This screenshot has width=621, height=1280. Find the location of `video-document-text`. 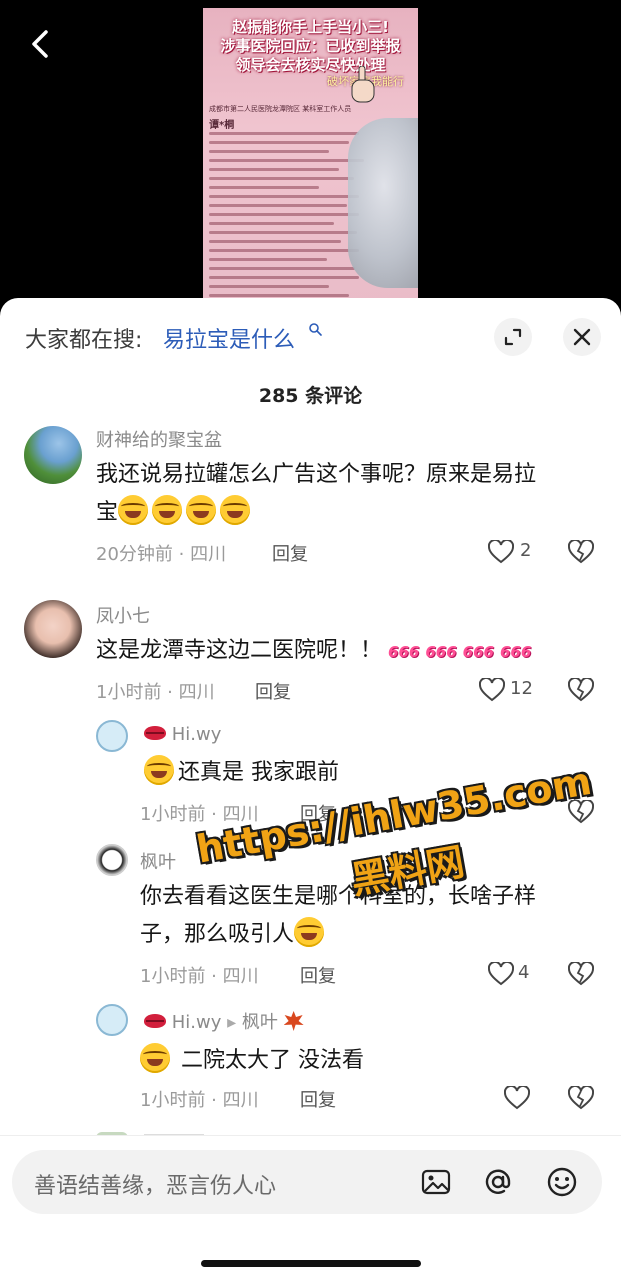

video-document-text is located at coordinates (289, 220).